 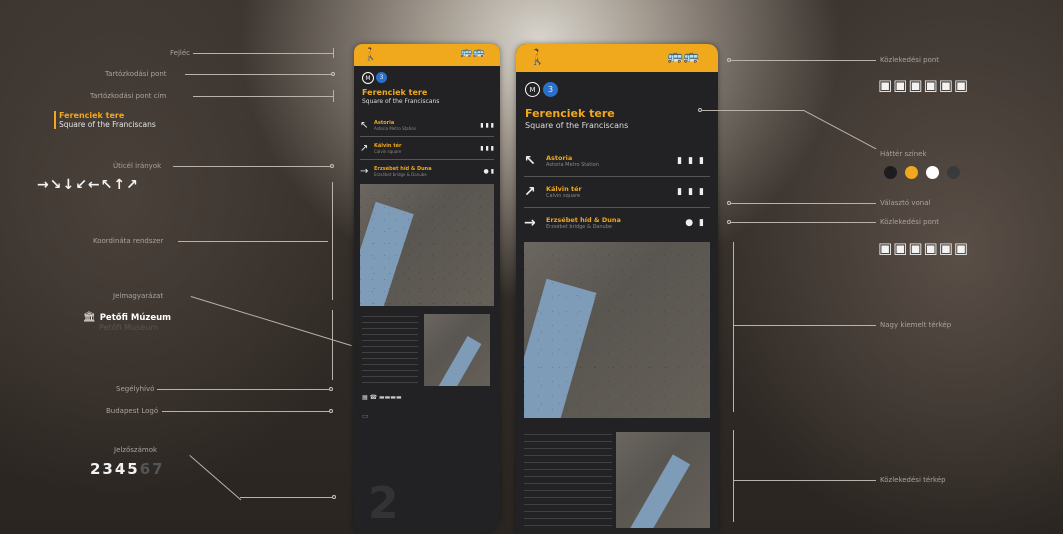 What do you see at coordinates (910, 222) in the screenshot?
I see `label-kozlekedesi-pont-mid: Közlekedési pont` at bounding box center [910, 222].